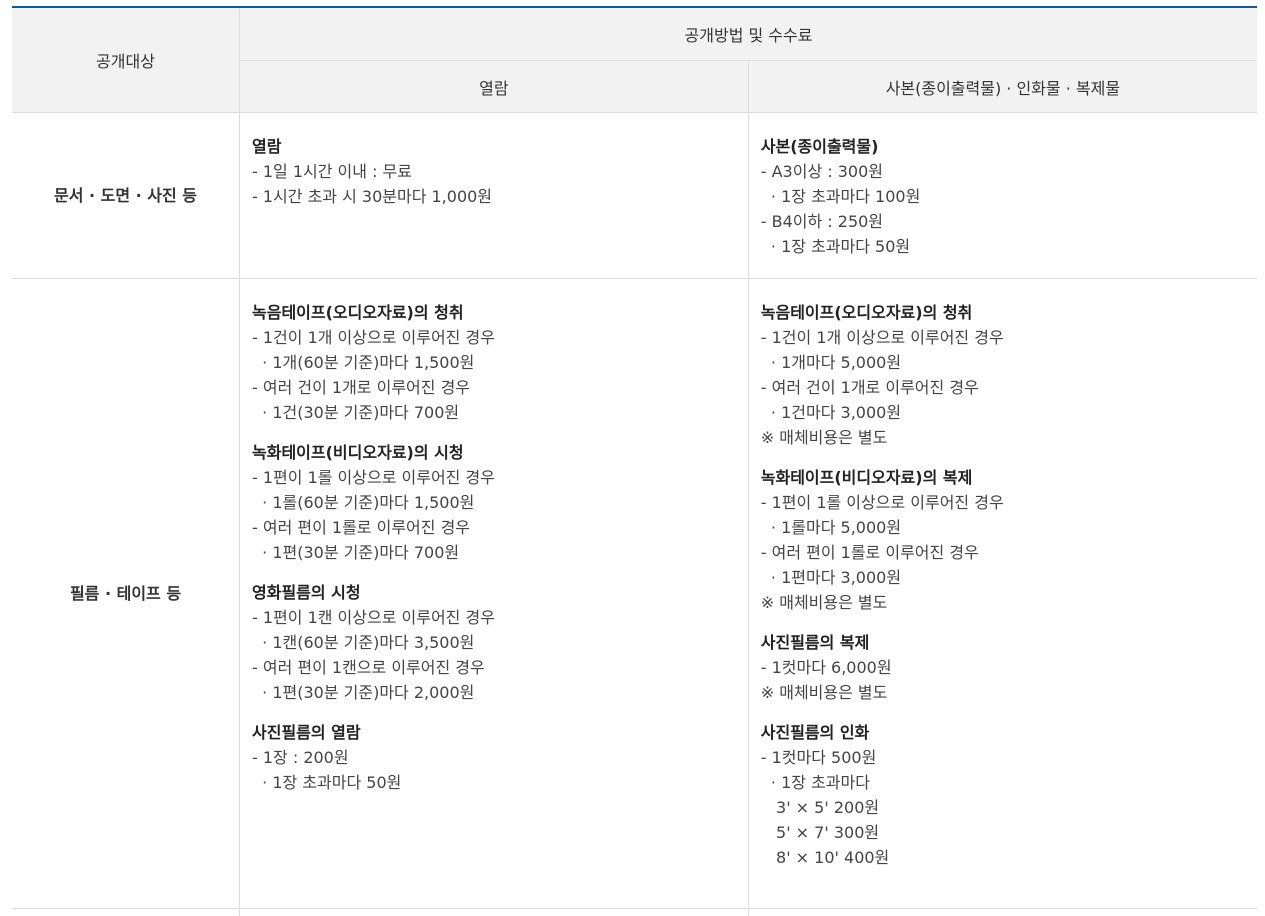 This screenshot has width=1265, height=916. What do you see at coordinates (494, 412) in the screenshot?
I see `fee-line: · 1건(30분 기준)마다 700원` at bounding box center [494, 412].